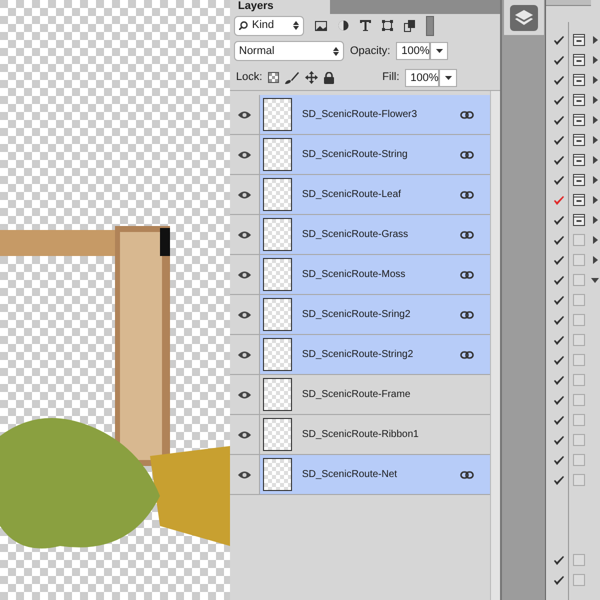 This screenshot has height=600, width=600. I want to click on lock-transparency-icon, so click(274, 77).